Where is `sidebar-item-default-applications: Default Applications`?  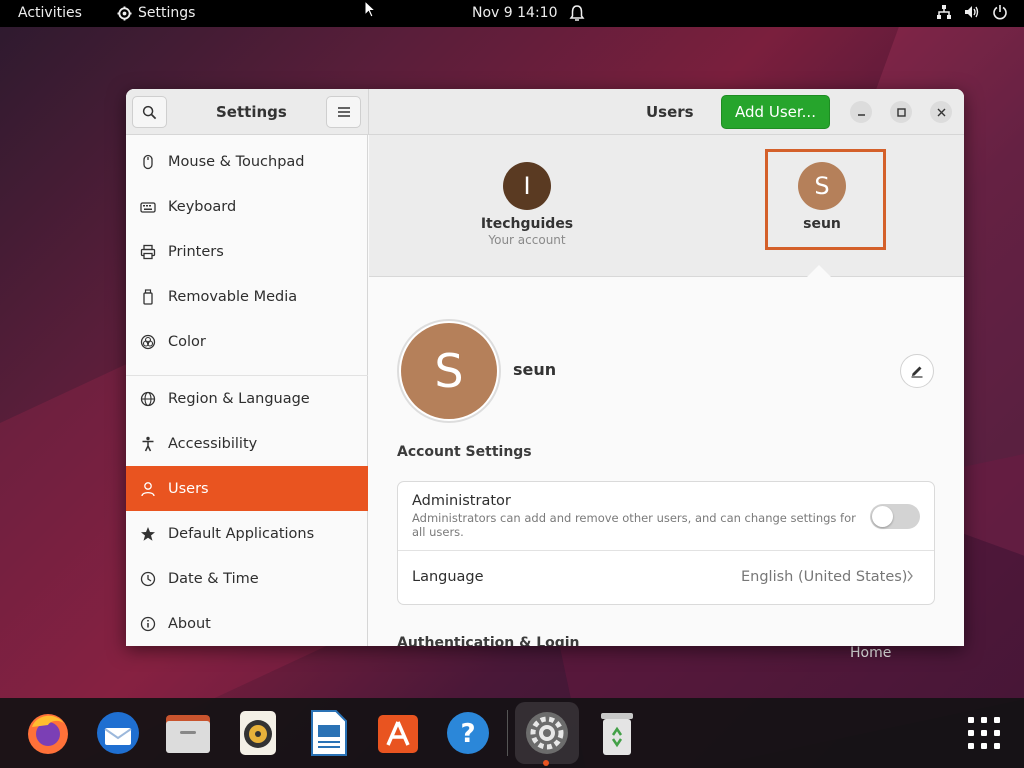 sidebar-item-default-applications: Default Applications is located at coordinates (247, 533).